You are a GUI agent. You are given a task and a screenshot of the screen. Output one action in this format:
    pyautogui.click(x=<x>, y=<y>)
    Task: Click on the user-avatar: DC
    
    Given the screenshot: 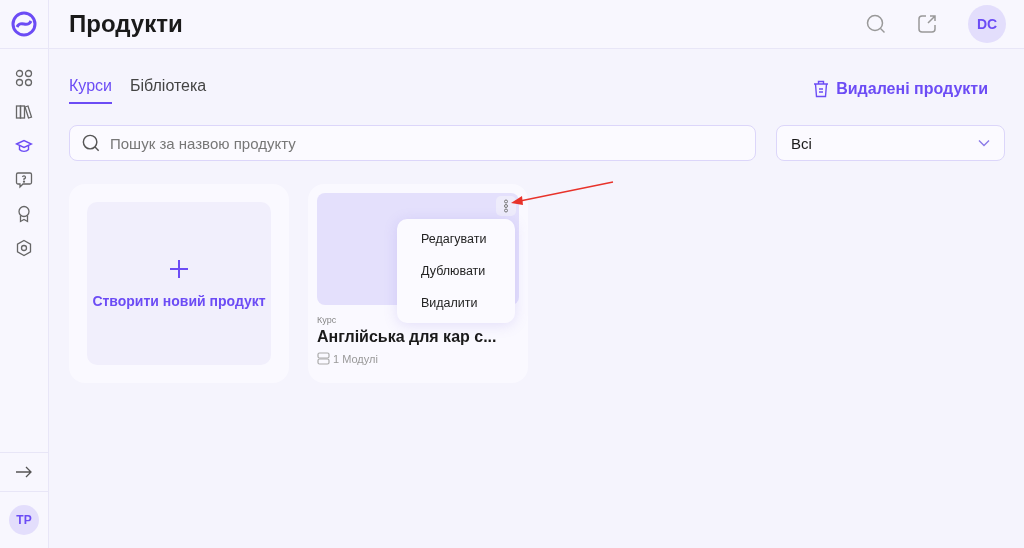 What is the action you would take?
    pyautogui.click(x=987, y=24)
    